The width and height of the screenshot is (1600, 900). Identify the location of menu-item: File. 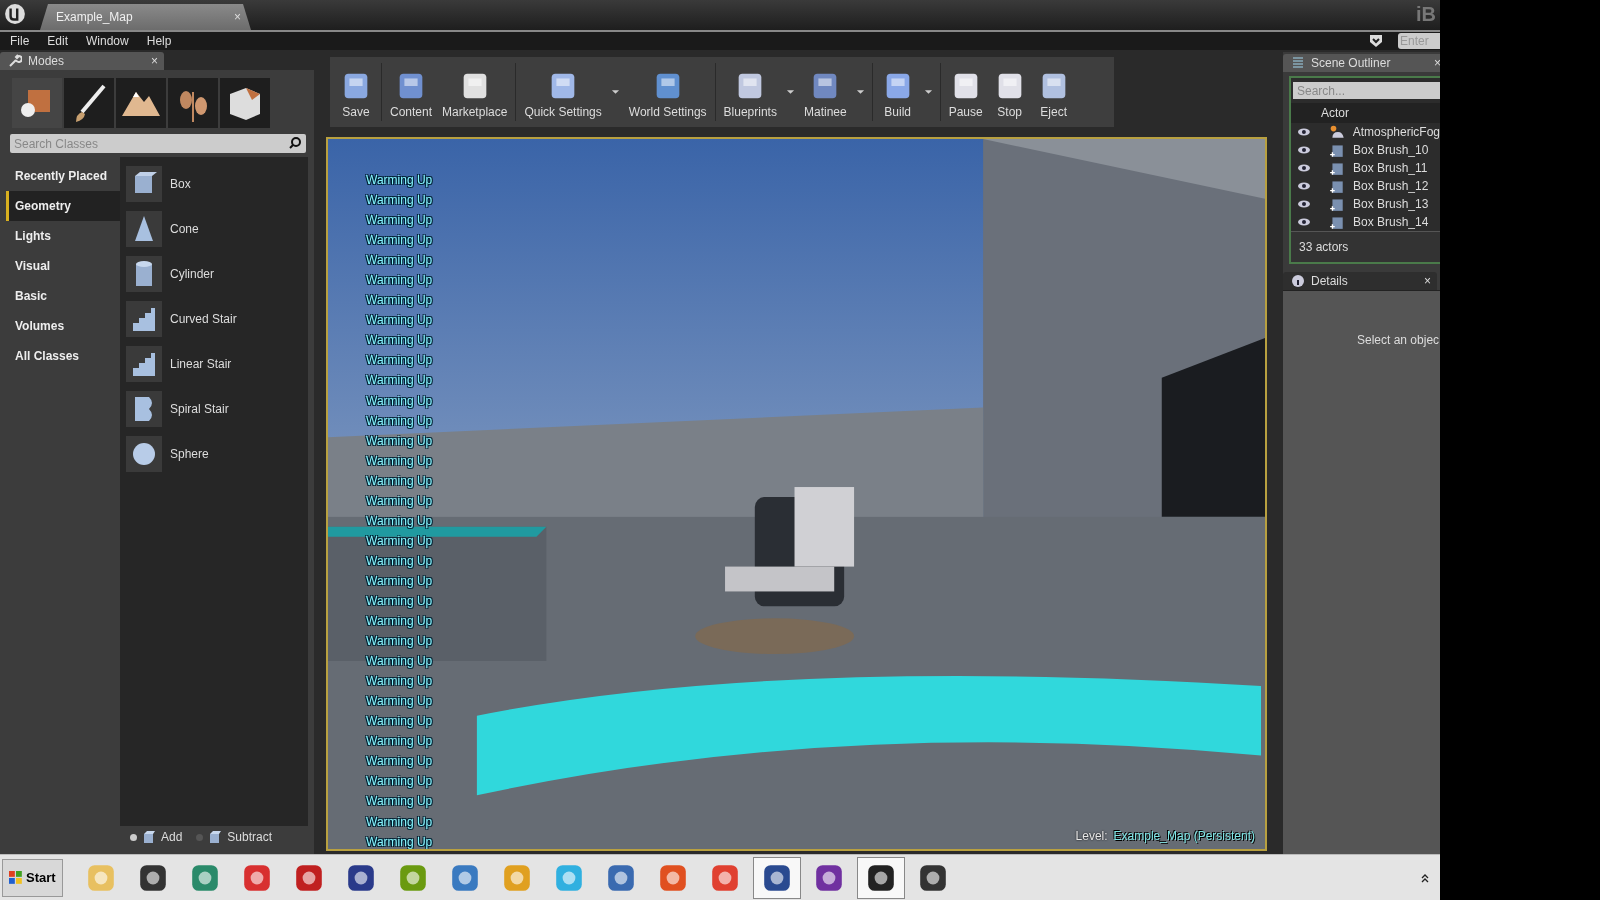
(20, 41).